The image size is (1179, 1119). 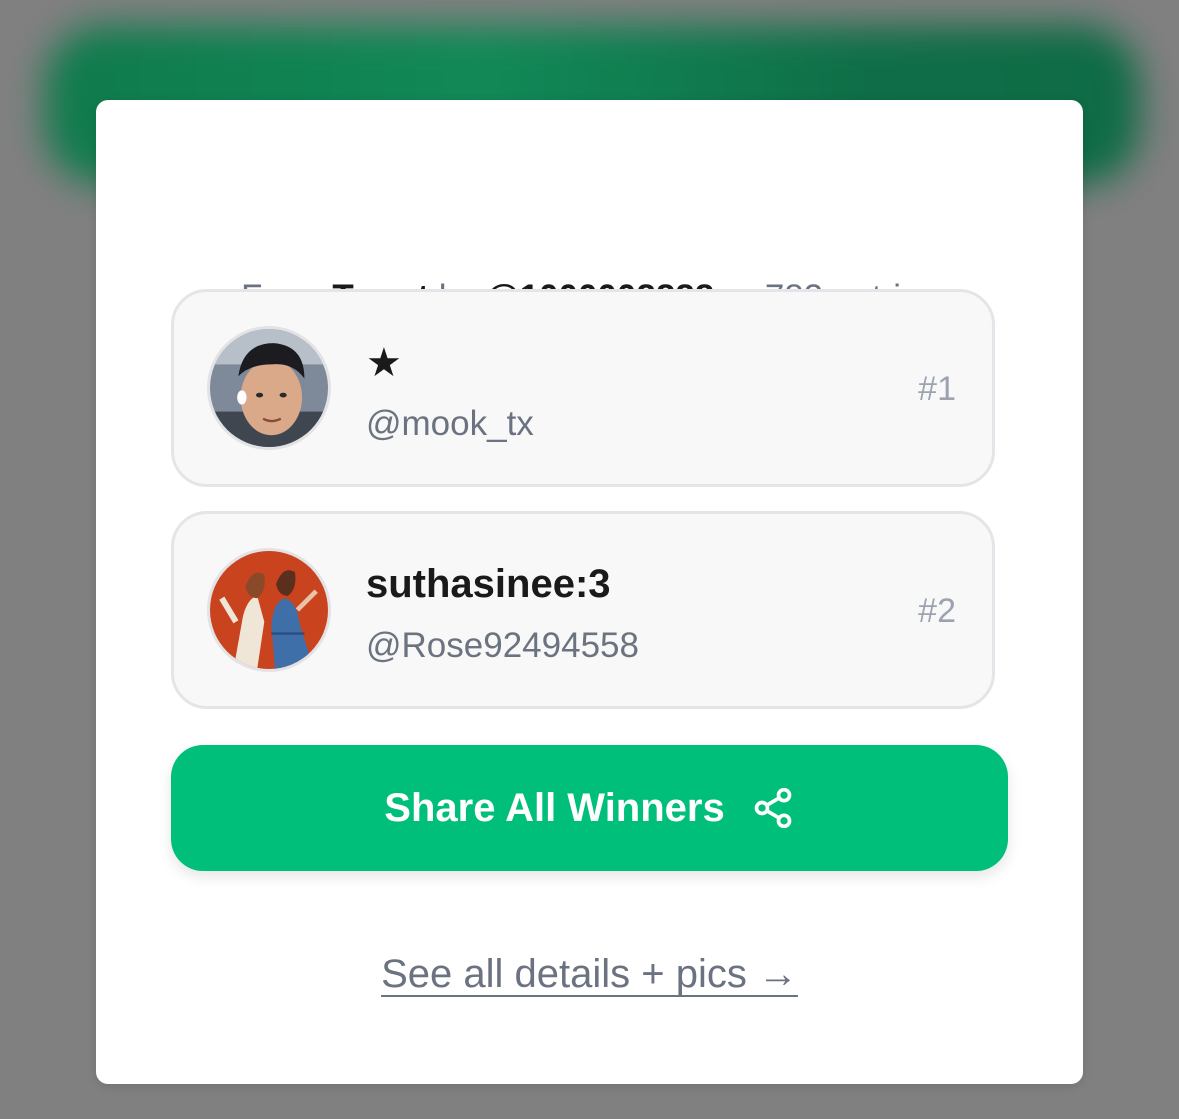 What do you see at coordinates (583, 610) in the screenshot?
I see `winner-card: suthasinee:3 @Rose92494558 #2` at bounding box center [583, 610].